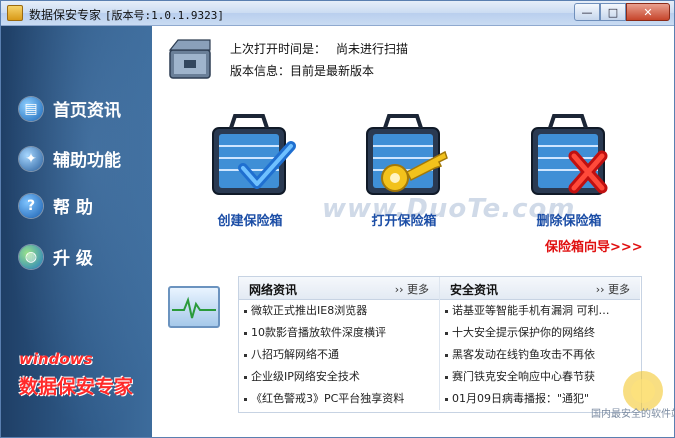 The height and width of the screenshot is (438, 675). I want to click on monitor-icon, so click(194, 307).